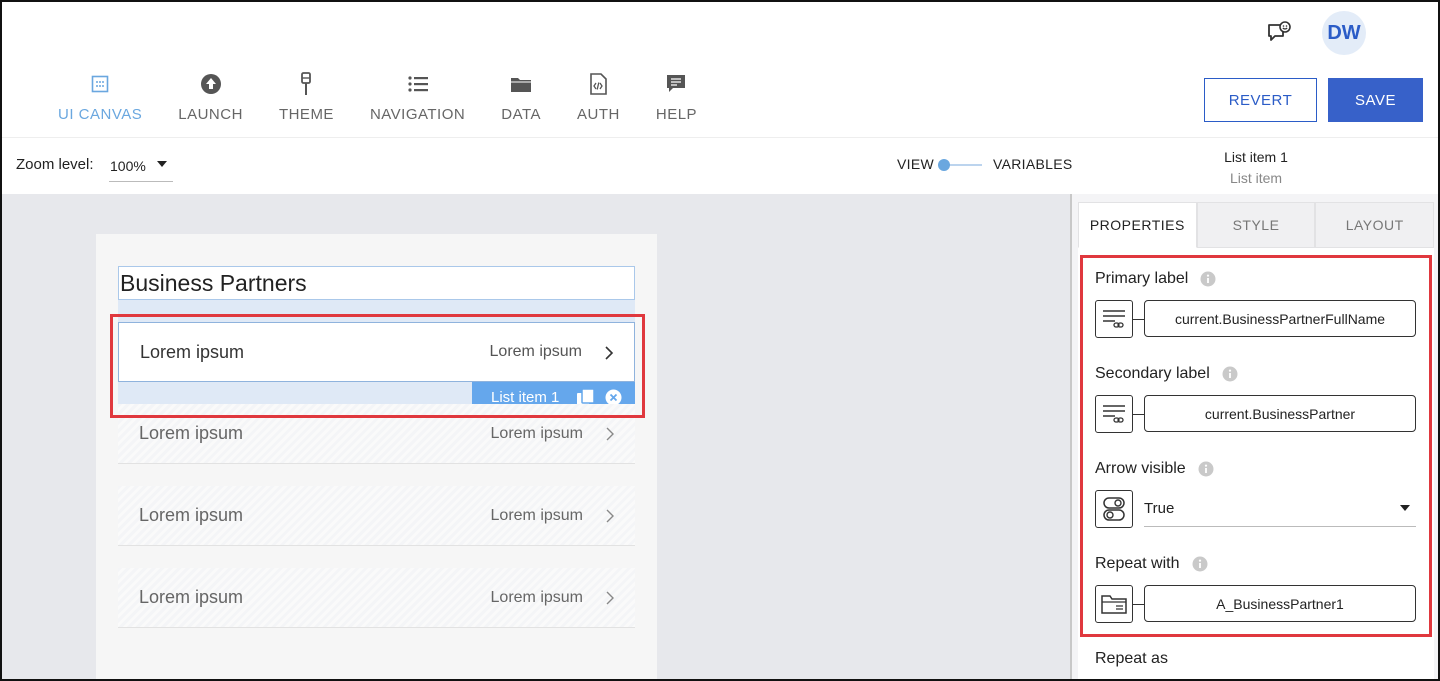  What do you see at coordinates (1280, 508) in the screenshot?
I see `arrow-visible-select: True` at bounding box center [1280, 508].